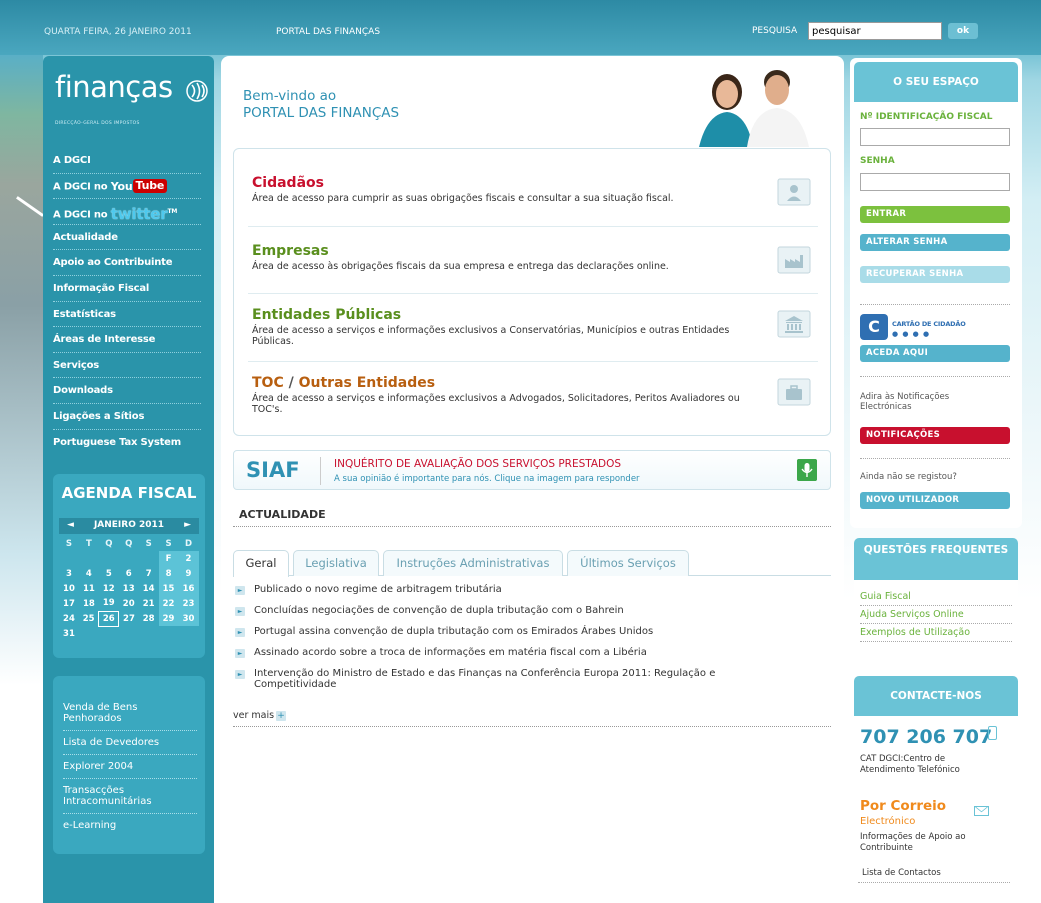 Image resolution: width=1041 pixels, height=903 pixels. I want to click on portal-link: PORTAL DAS FINANÇAS, so click(328, 32).